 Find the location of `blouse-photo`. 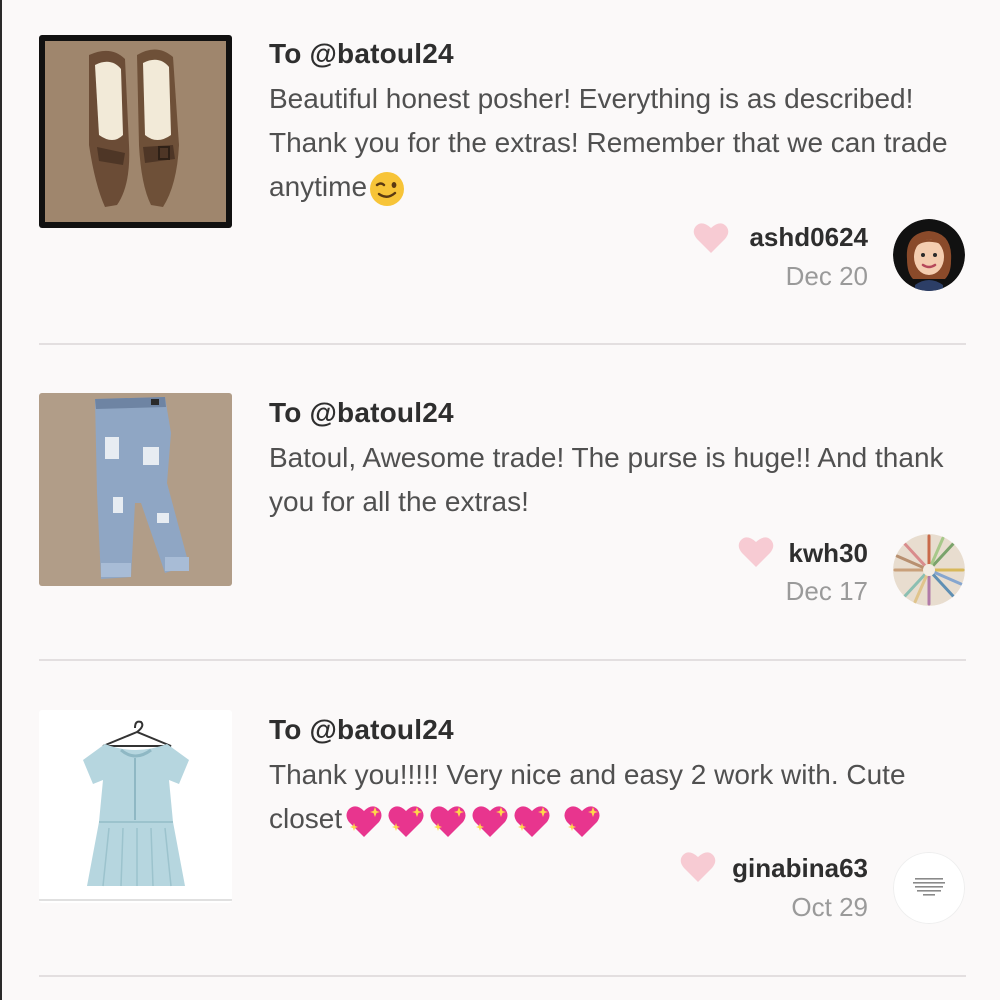

blouse-photo is located at coordinates (135, 806).